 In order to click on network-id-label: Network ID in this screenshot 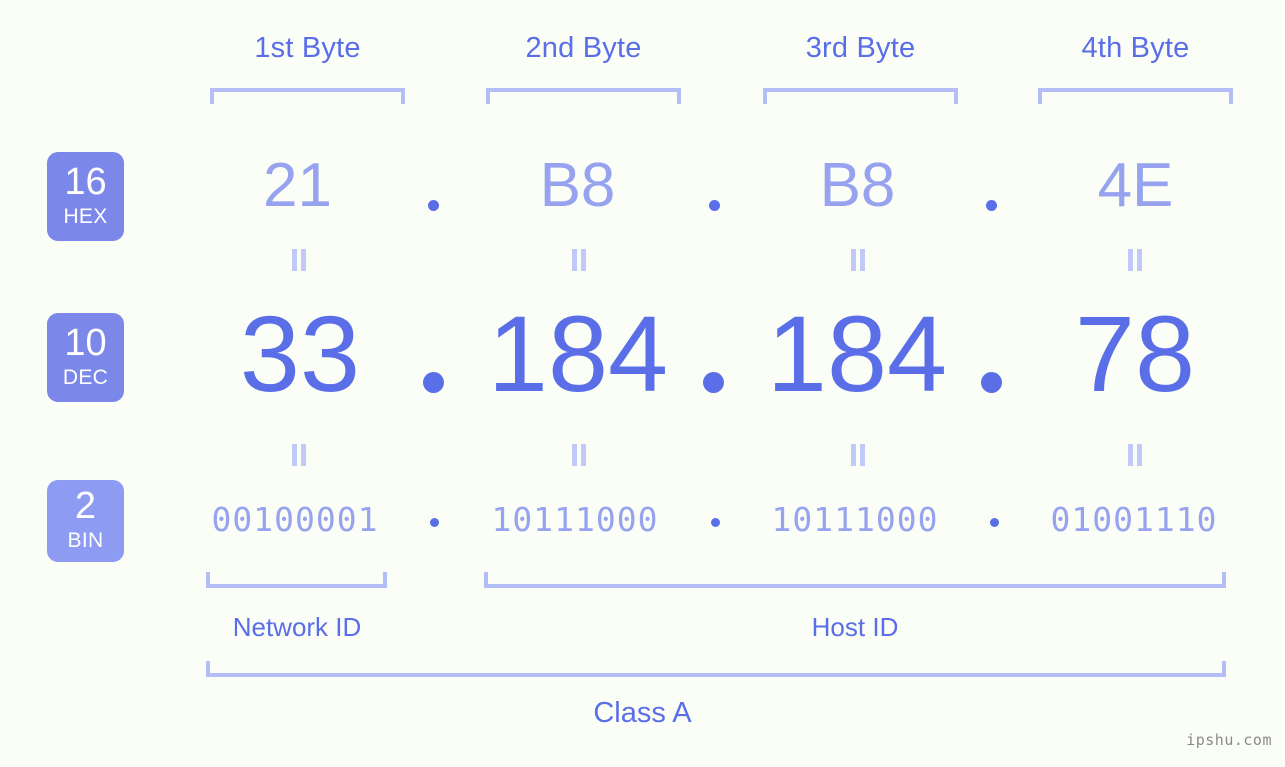, I will do `click(297, 627)`.